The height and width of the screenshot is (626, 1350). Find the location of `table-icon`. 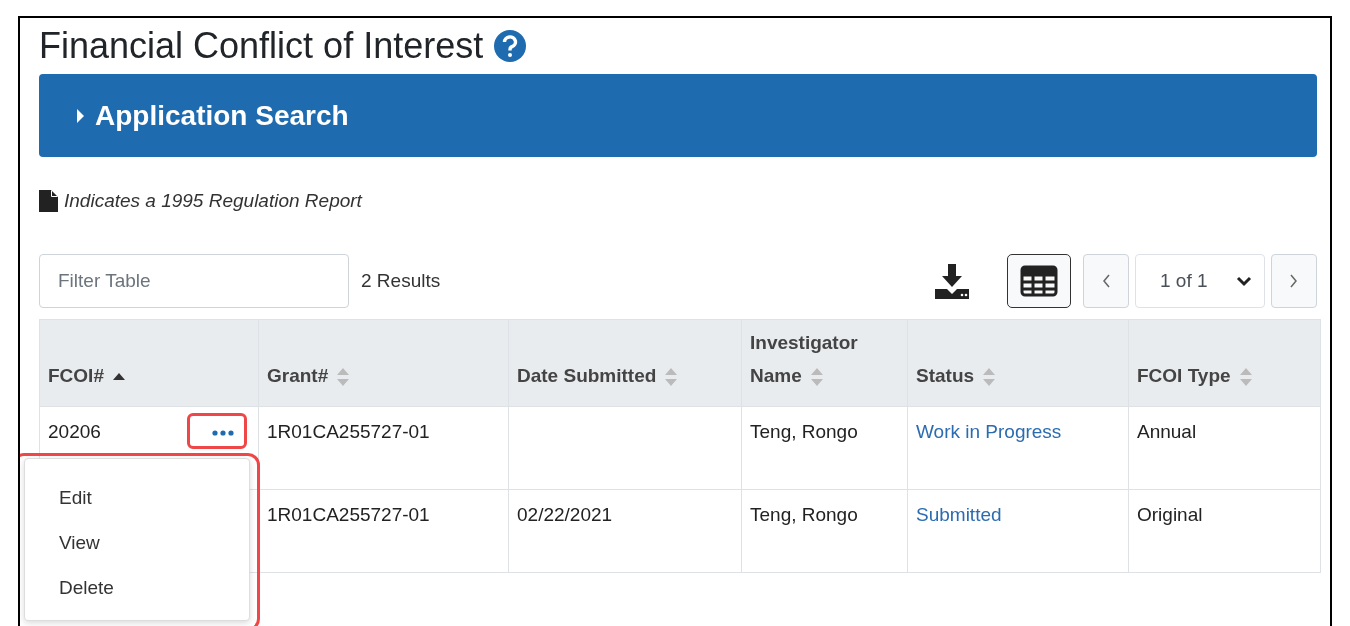

table-icon is located at coordinates (1039, 281).